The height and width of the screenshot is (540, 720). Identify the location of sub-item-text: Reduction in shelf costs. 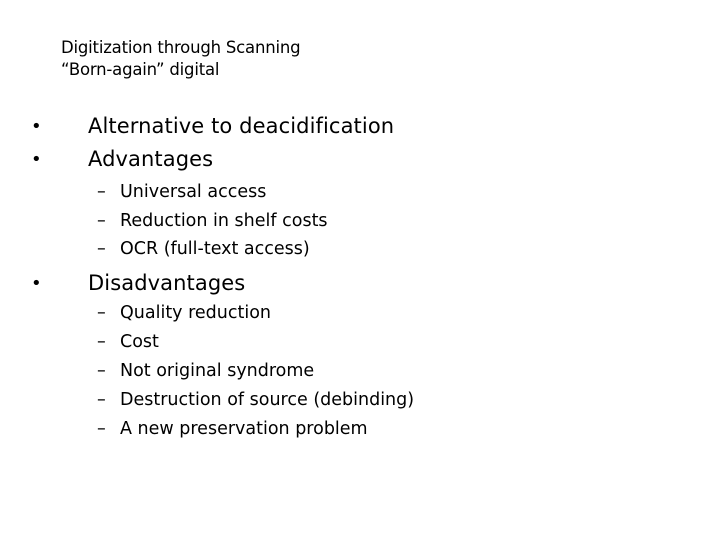
(224, 221).